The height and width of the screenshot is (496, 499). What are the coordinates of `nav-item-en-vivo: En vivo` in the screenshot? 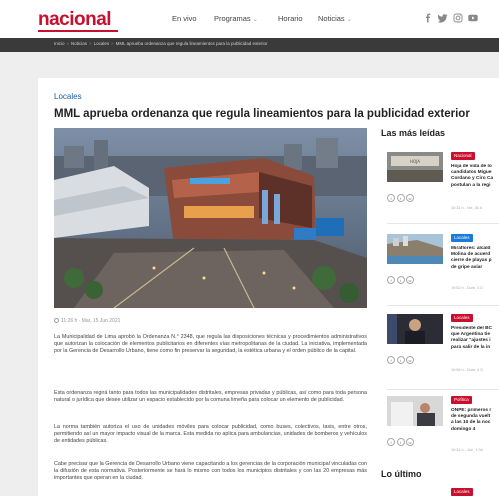 It's located at (184, 18).